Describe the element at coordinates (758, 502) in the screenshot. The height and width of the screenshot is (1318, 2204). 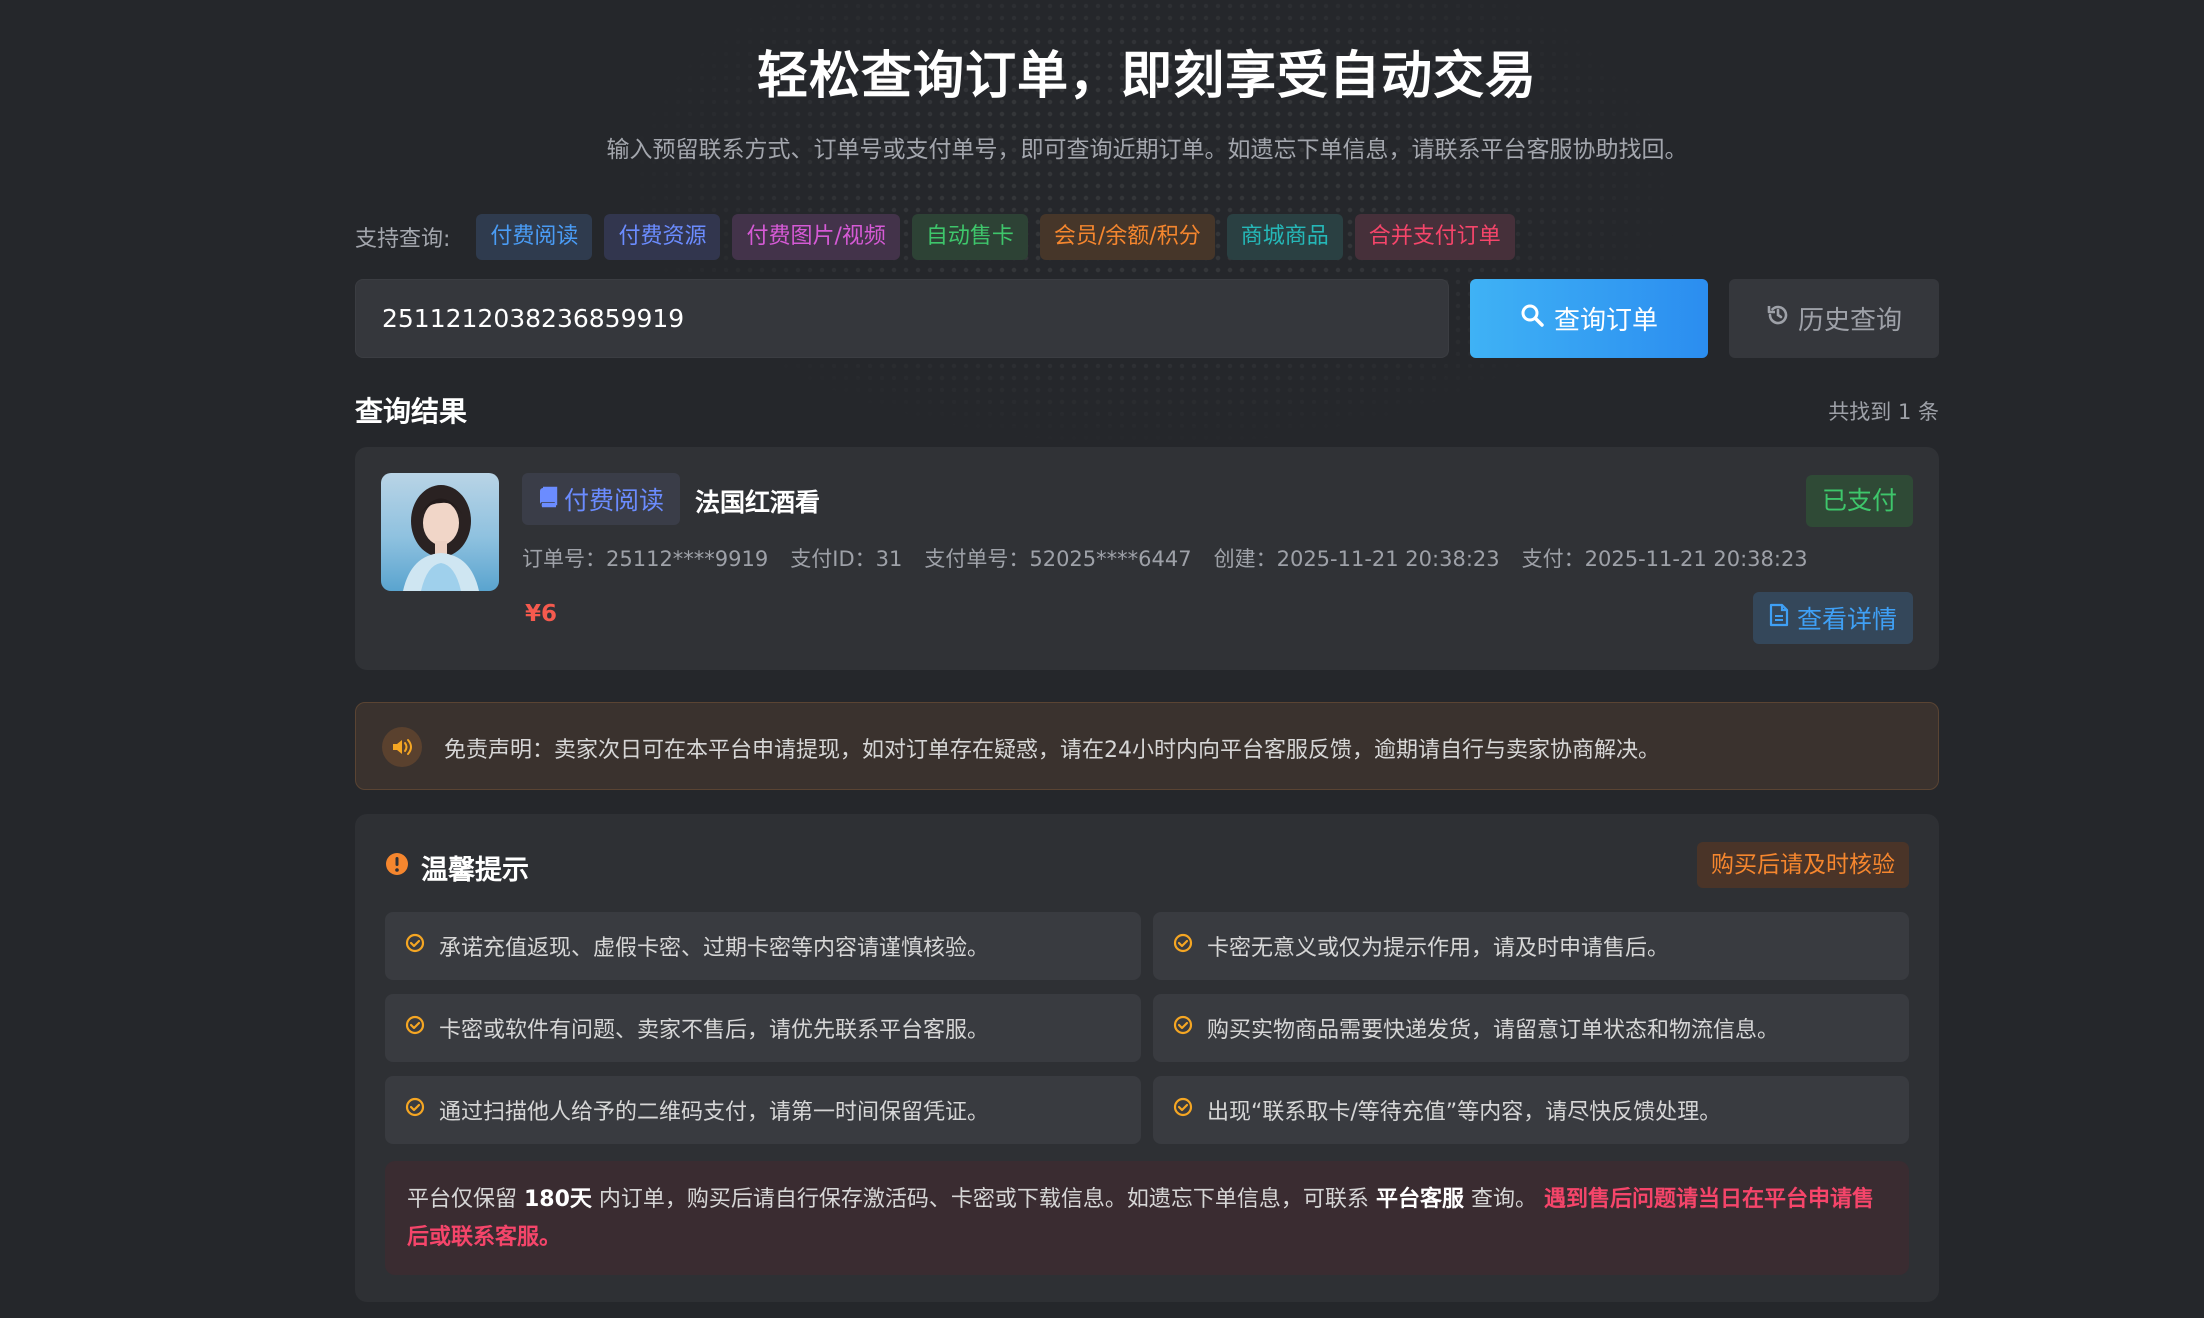
I see `order-product-name: 法国红酒看` at that location.